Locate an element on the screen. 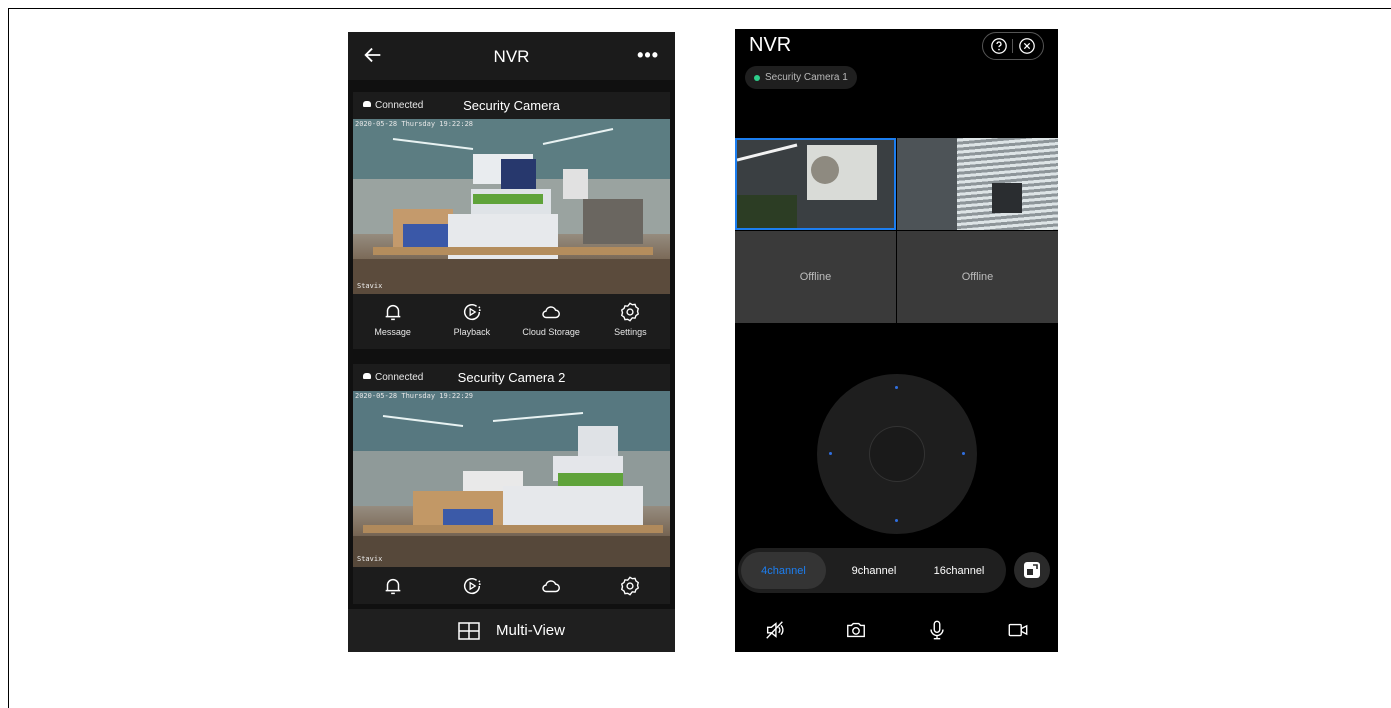  camera-name: Security Camera 2 is located at coordinates (511, 377).